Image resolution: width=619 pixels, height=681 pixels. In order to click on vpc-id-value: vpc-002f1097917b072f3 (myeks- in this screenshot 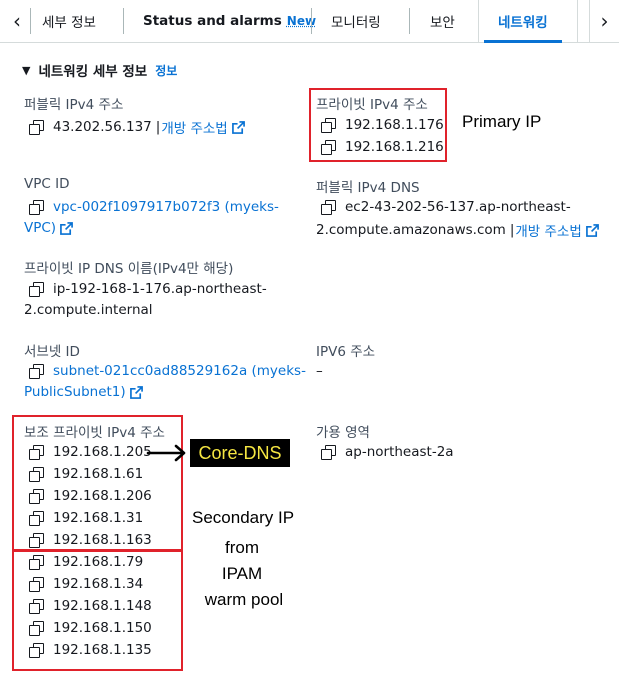, I will do `click(154, 207)`.